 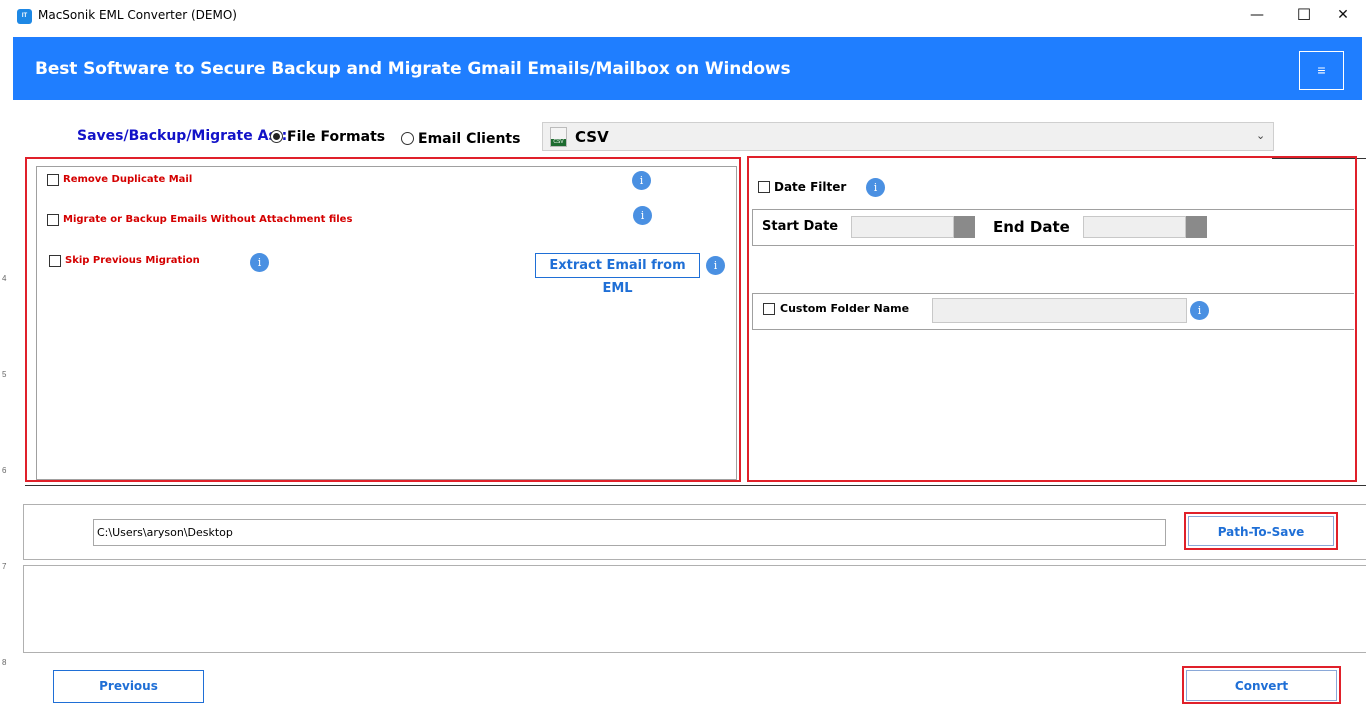 What do you see at coordinates (4, 566) in the screenshot?
I see `ruler-tick: 7` at bounding box center [4, 566].